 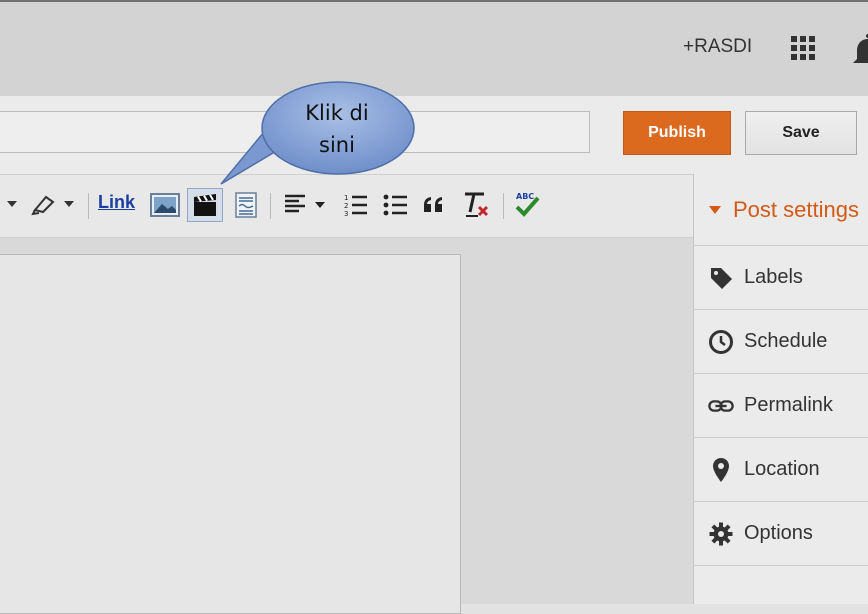 I want to click on remove-formatting-icon, so click(x=477, y=204).